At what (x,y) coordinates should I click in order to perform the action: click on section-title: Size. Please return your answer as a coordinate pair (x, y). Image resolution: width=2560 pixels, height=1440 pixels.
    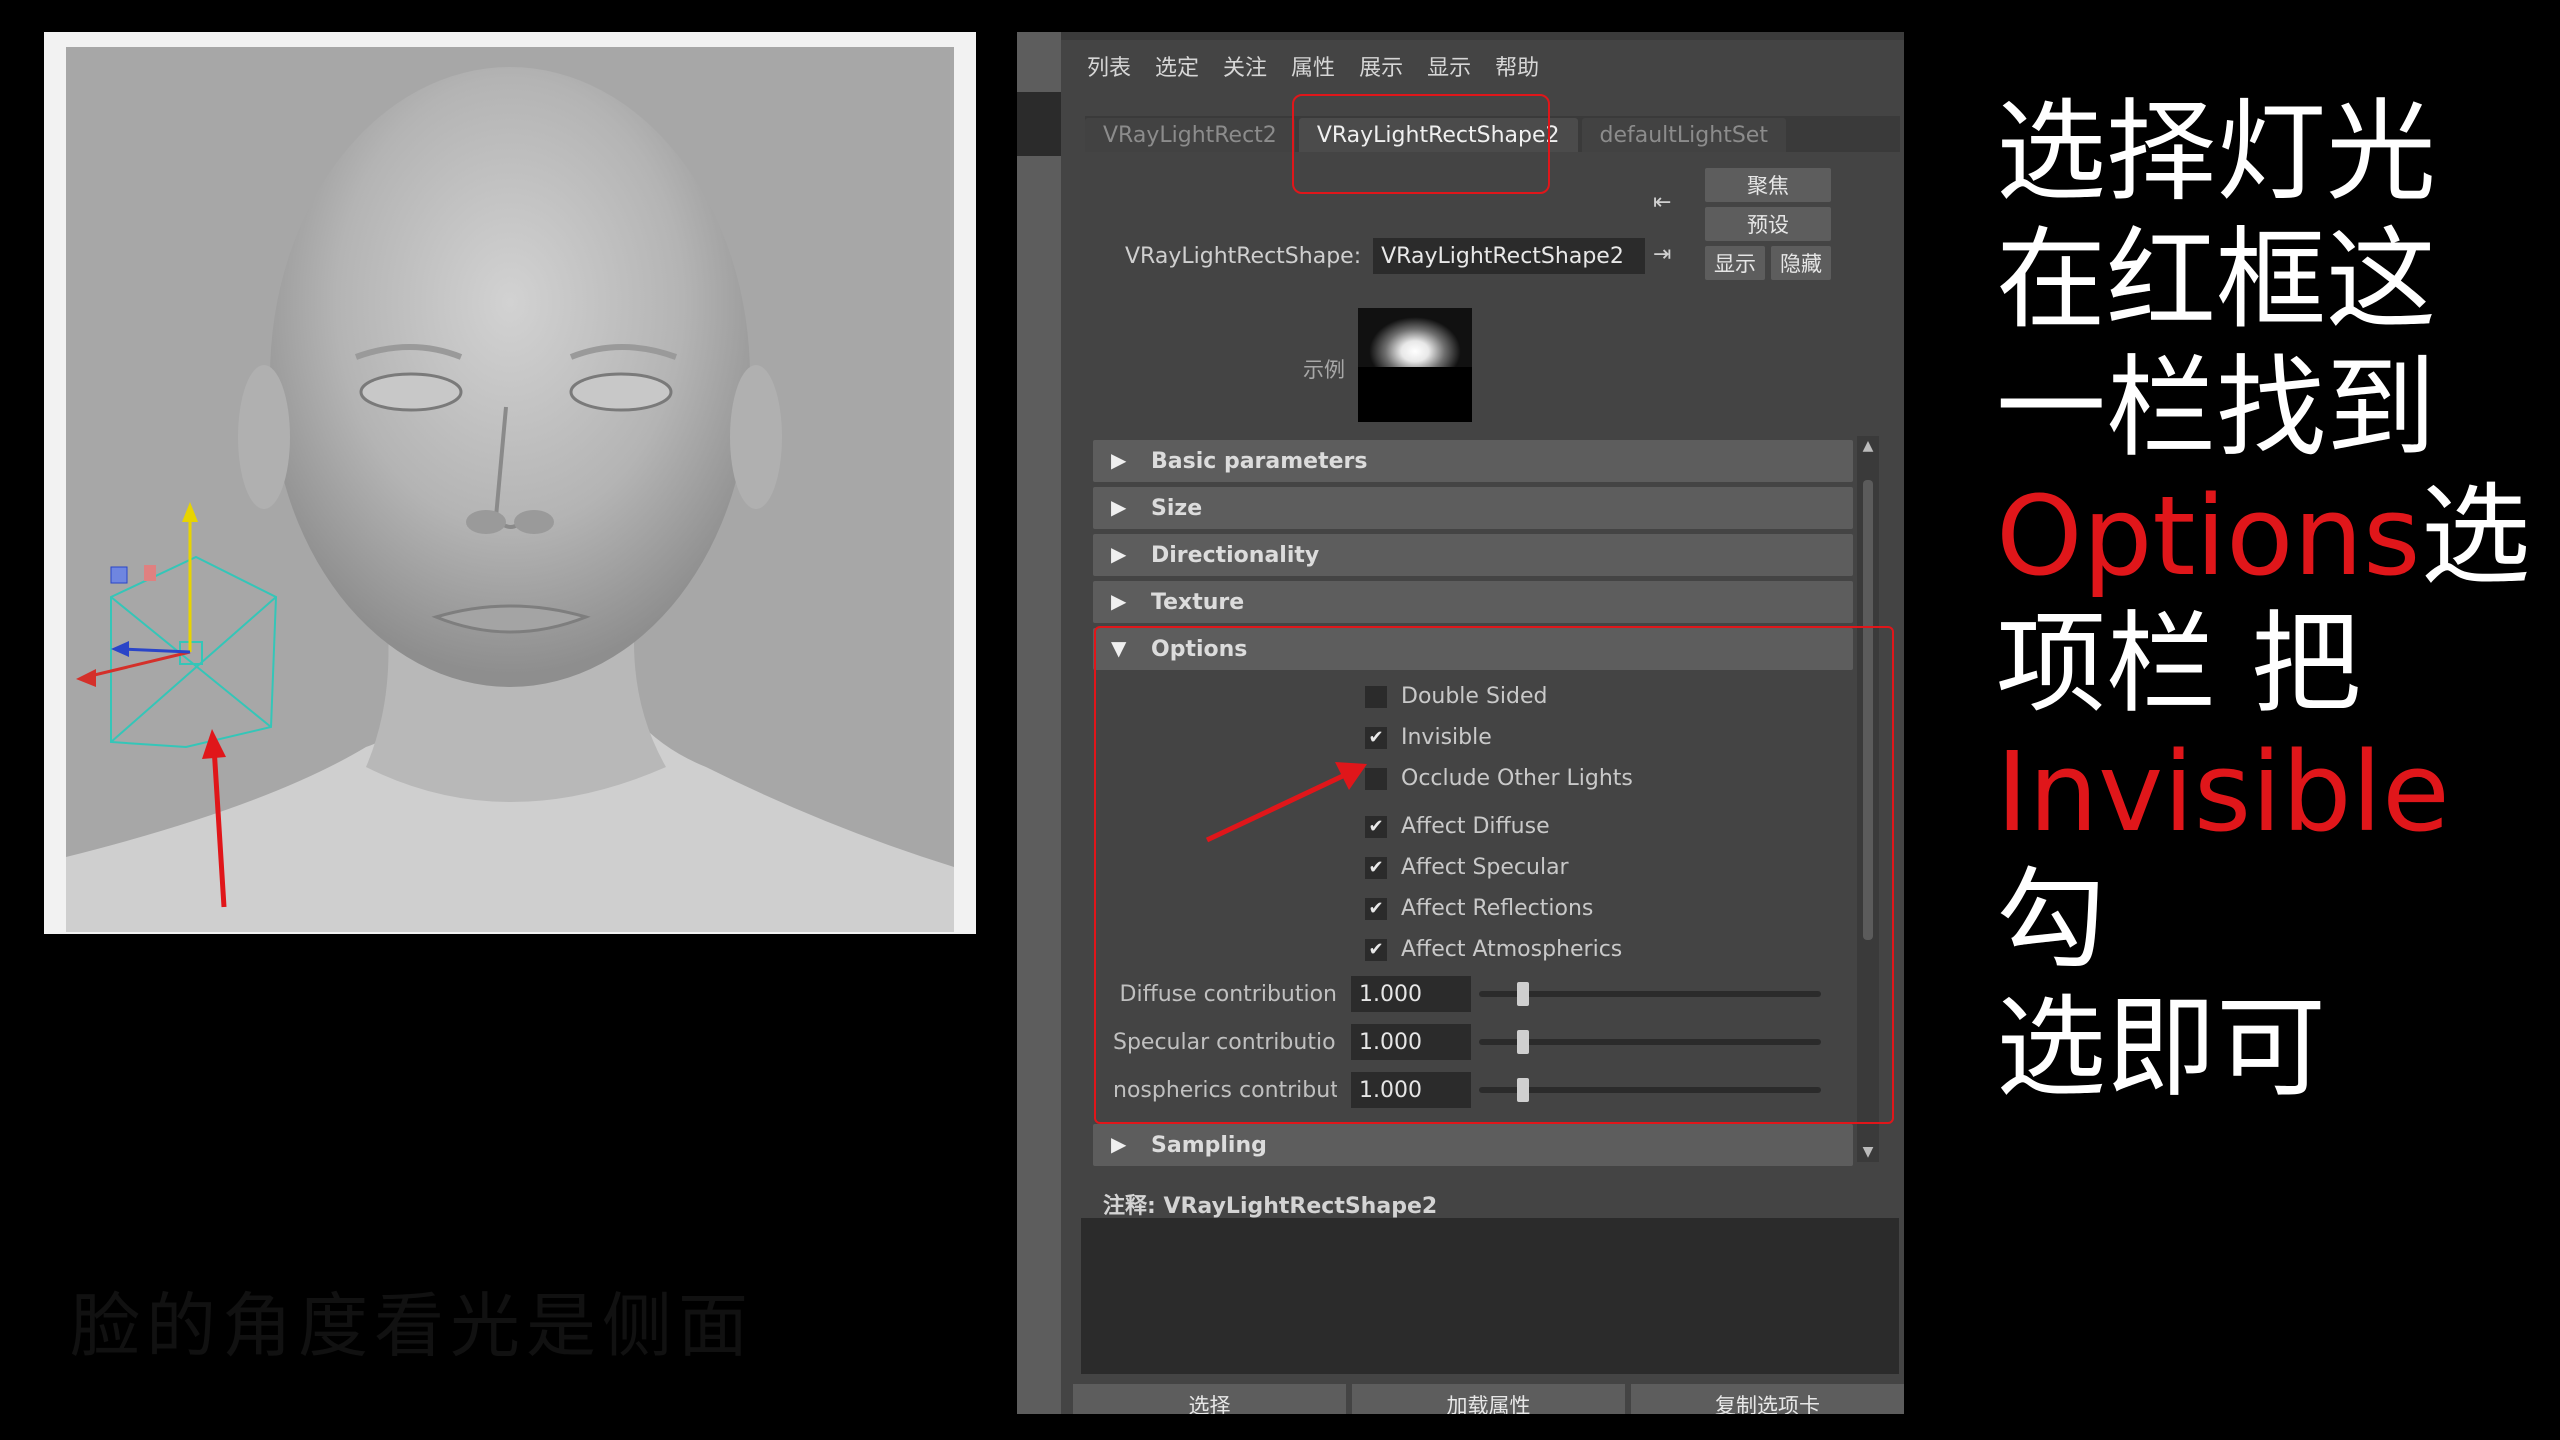
    Looking at the image, I should click on (1177, 508).